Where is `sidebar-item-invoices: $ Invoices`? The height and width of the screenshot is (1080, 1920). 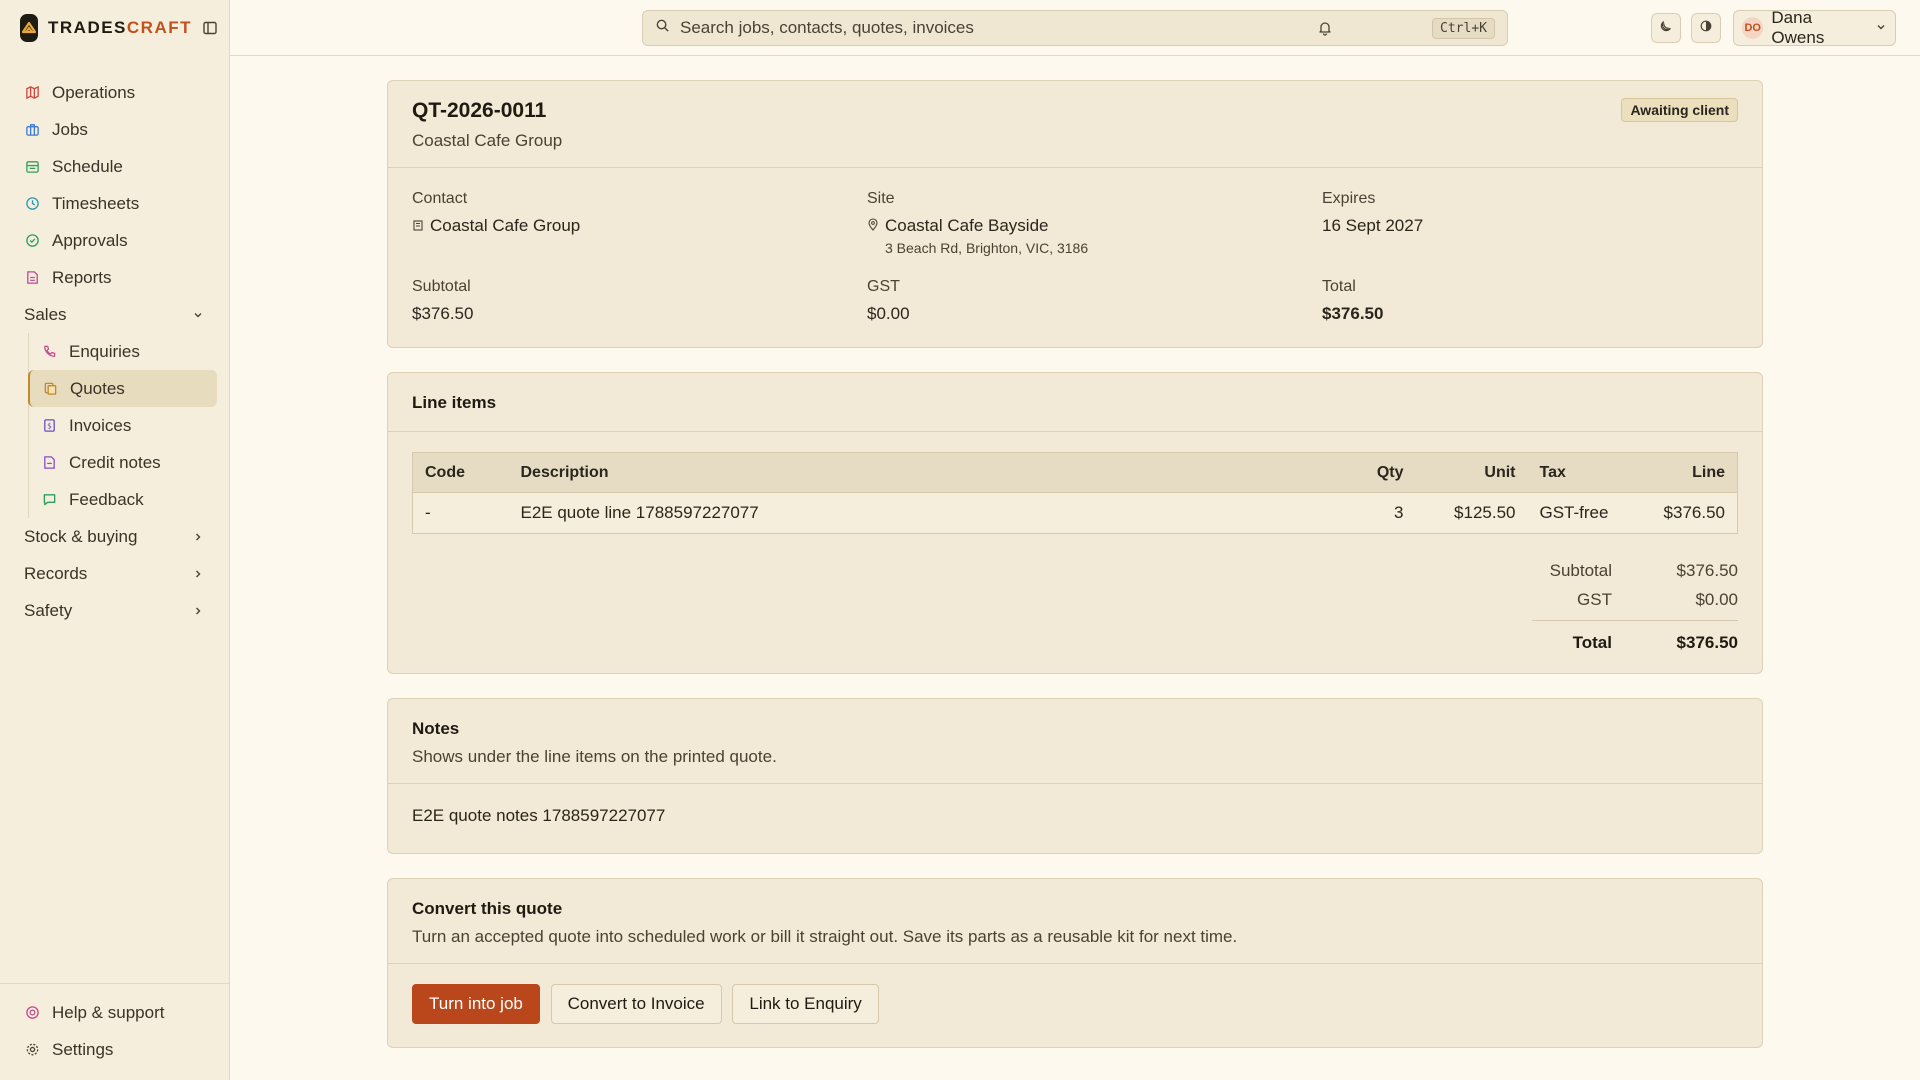
sidebar-item-invoices: $ Invoices is located at coordinates (129, 425).